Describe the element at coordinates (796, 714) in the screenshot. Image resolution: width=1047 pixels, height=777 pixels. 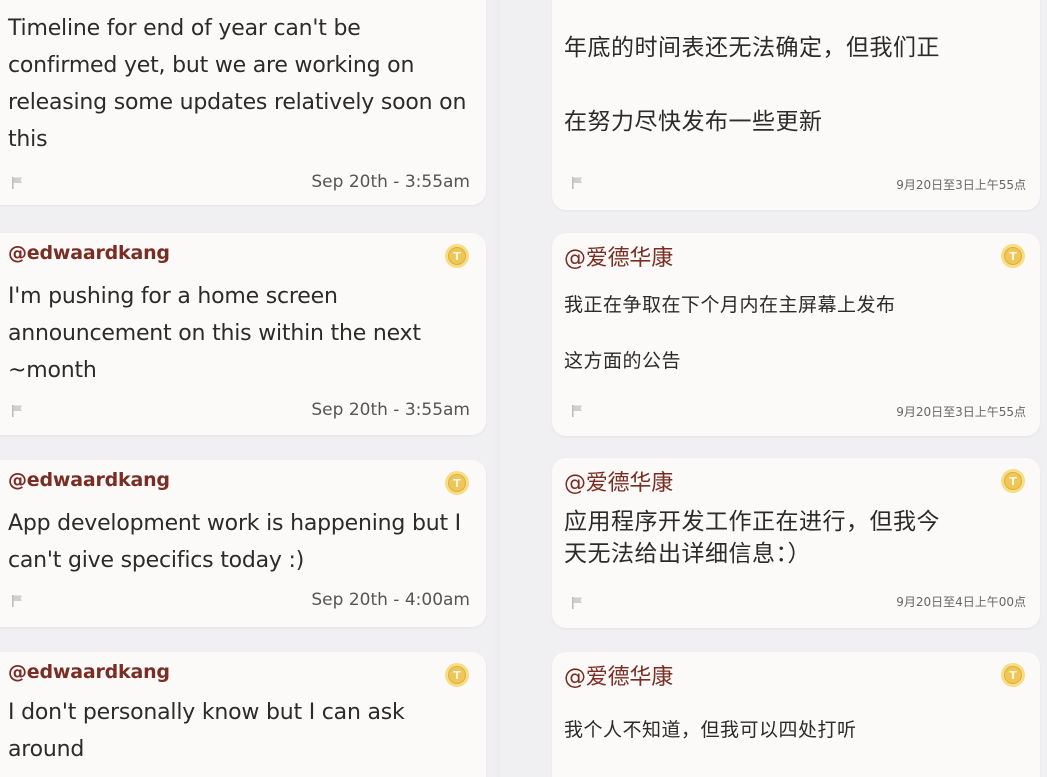
I see `message-card: @爱德华康 T 我个人不知道，但我可以四处打听` at that location.